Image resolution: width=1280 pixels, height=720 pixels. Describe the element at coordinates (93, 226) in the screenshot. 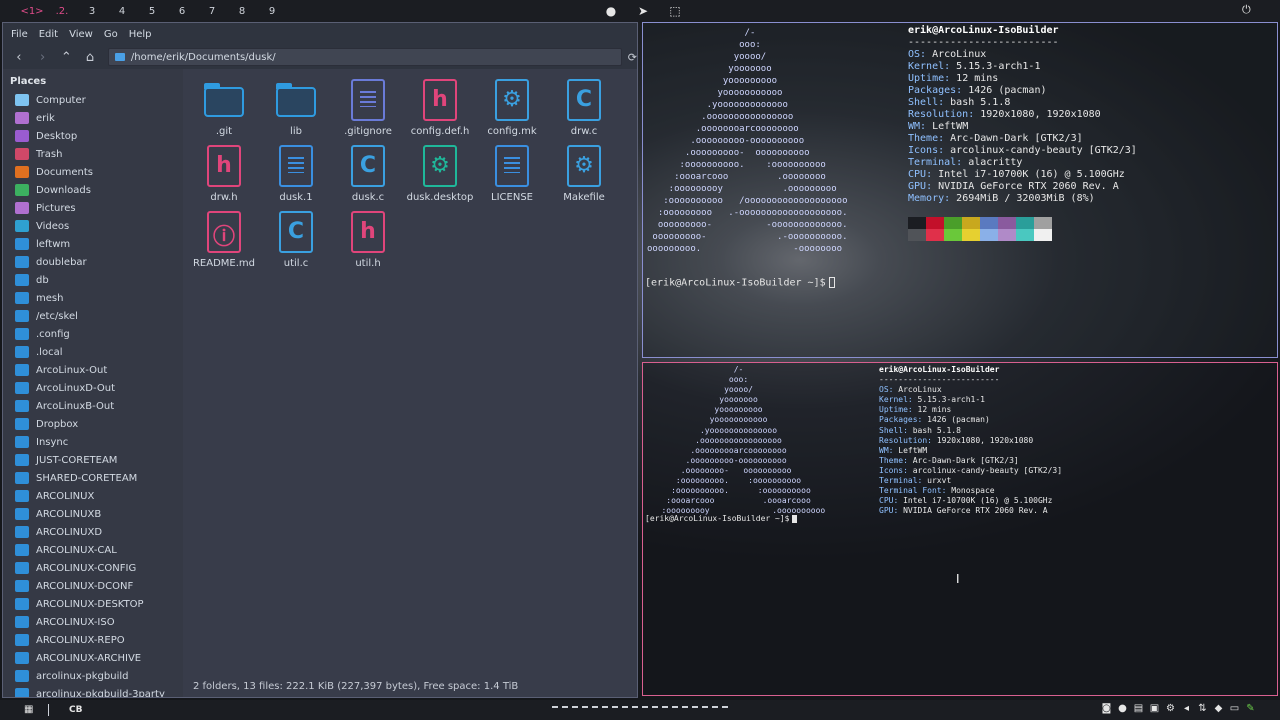

I see `sidebar-item: Videos` at that location.